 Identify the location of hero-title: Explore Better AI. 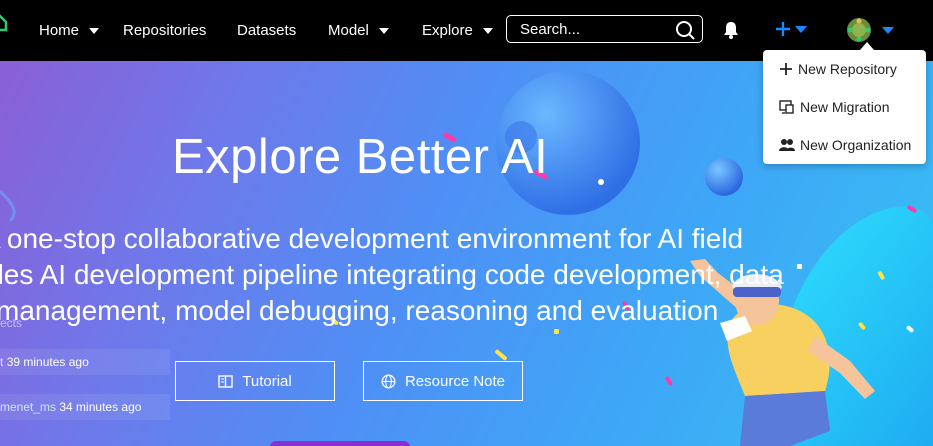
(360, 157).